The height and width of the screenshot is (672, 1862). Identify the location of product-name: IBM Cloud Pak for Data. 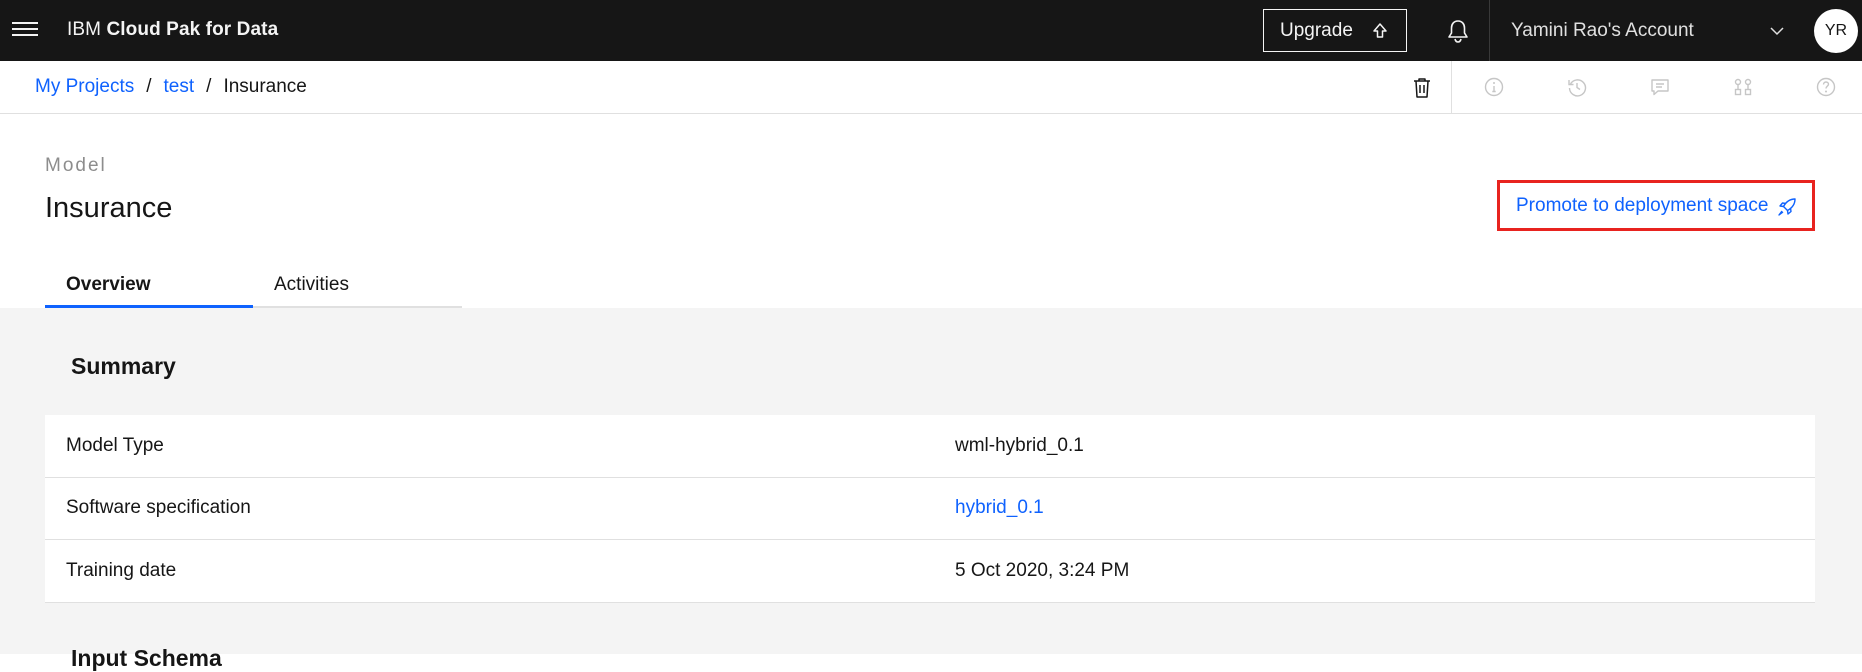
(172, 30).